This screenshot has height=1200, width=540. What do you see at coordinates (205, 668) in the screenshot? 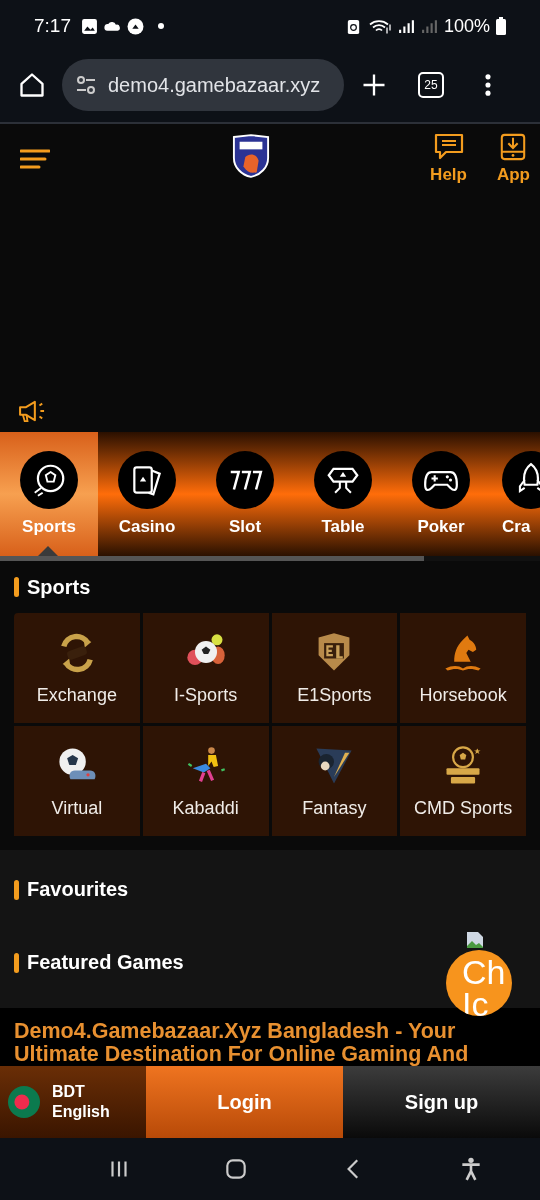
I see `sport-tile: I-Sports` at bounding box center [205, 668].